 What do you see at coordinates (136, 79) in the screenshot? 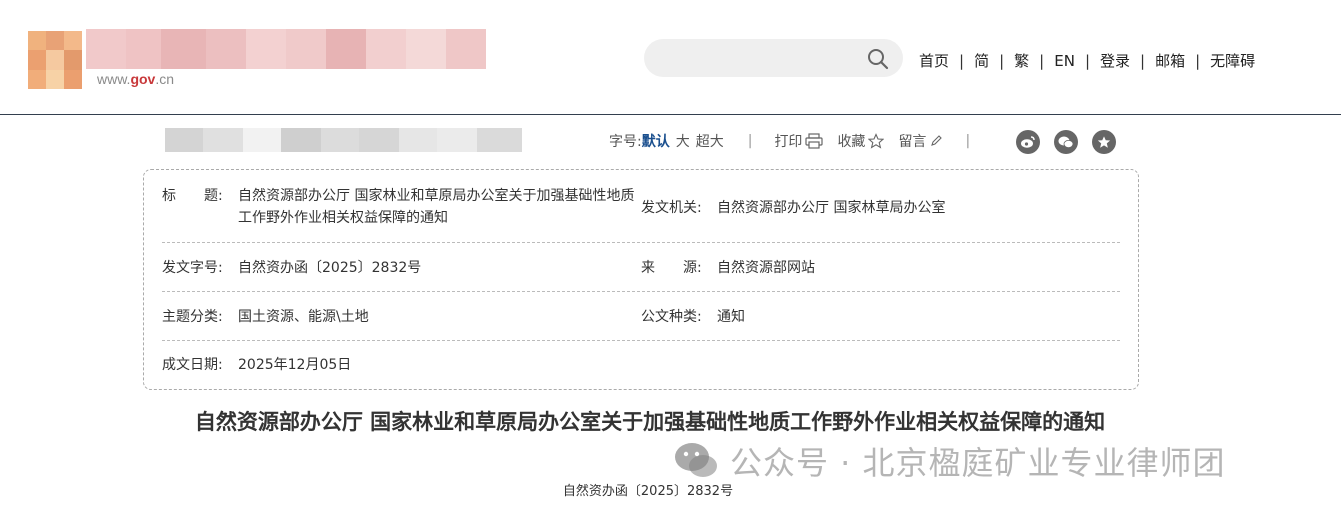
I see `site-domain: www.gov.cn` at bounding box center [136, 79].